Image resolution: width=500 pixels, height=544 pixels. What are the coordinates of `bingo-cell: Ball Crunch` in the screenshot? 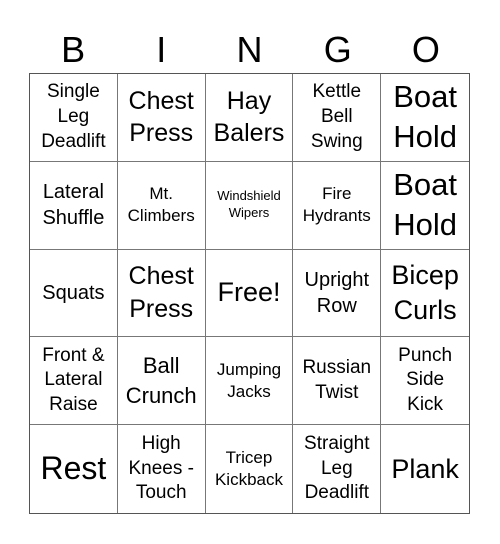 It's located at (161, 381).